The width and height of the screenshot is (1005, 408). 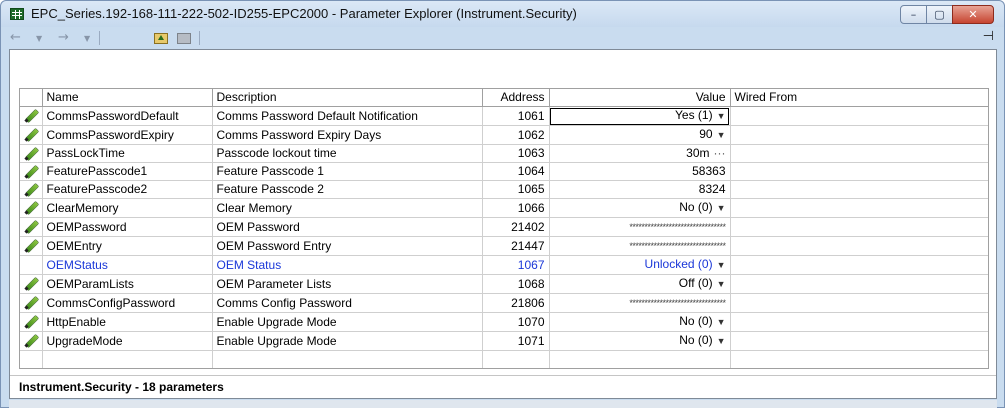 What do you see at coordinates (694, 115) in the screenshot?
I see `param-value: Yes (1)` at bounding box center [694, 115].